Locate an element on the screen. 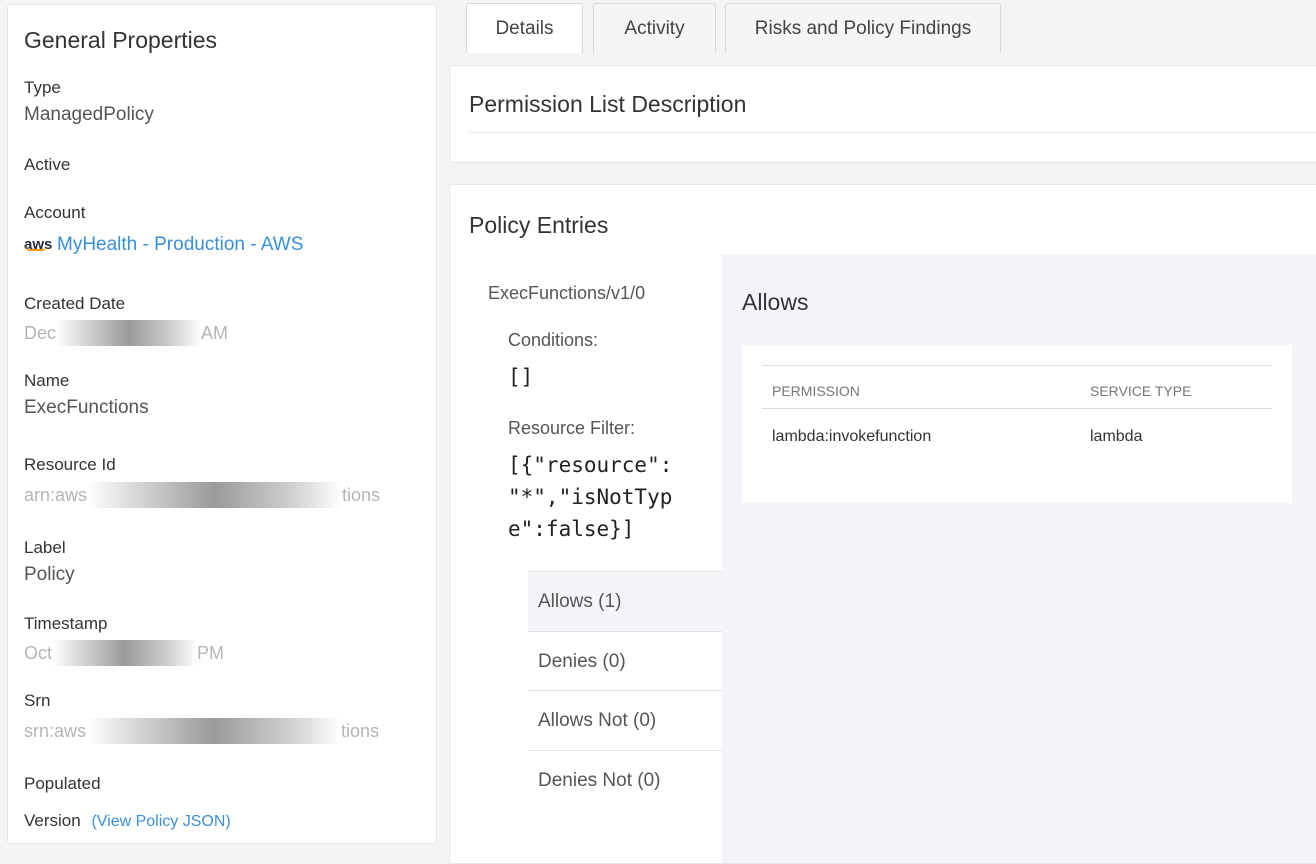  type-value: ManagedPolicy is located at coordinates (89, 114).